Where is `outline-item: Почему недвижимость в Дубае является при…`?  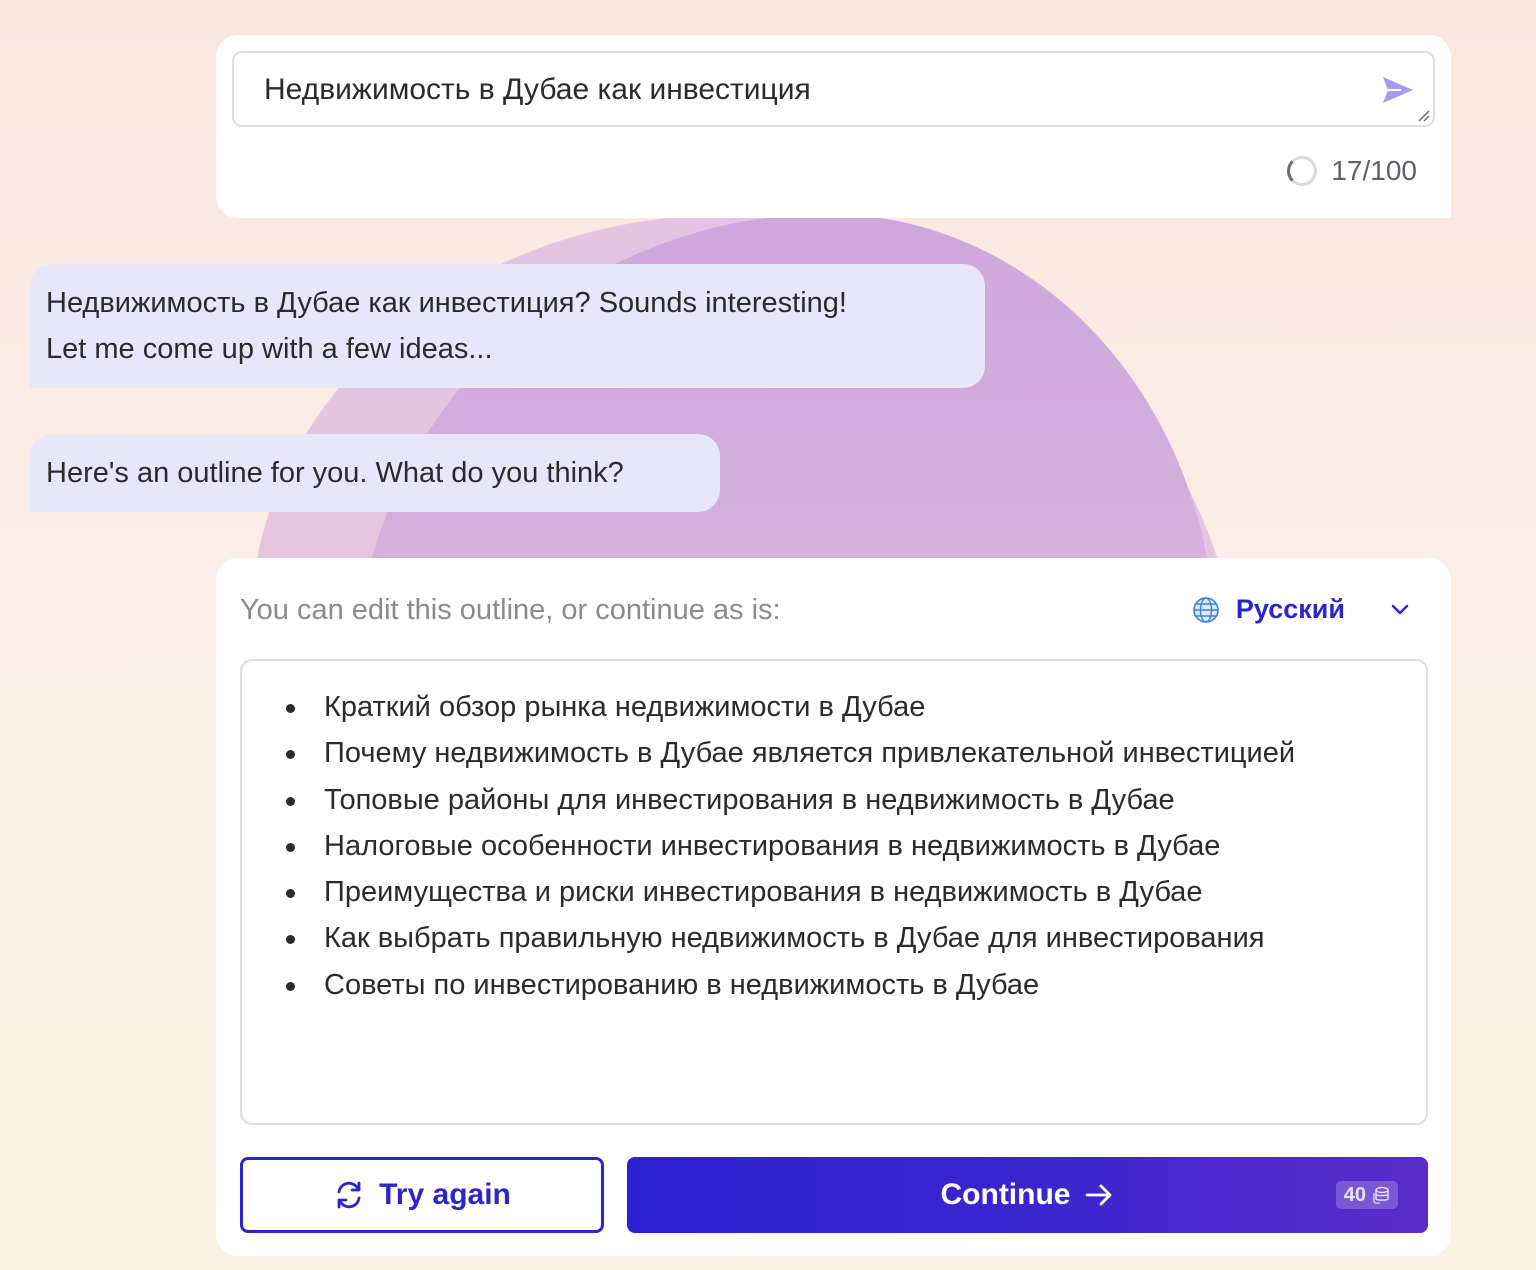
outline-item: Почему недвижимость в Дубае является при… is located at coordinates (834, 753).